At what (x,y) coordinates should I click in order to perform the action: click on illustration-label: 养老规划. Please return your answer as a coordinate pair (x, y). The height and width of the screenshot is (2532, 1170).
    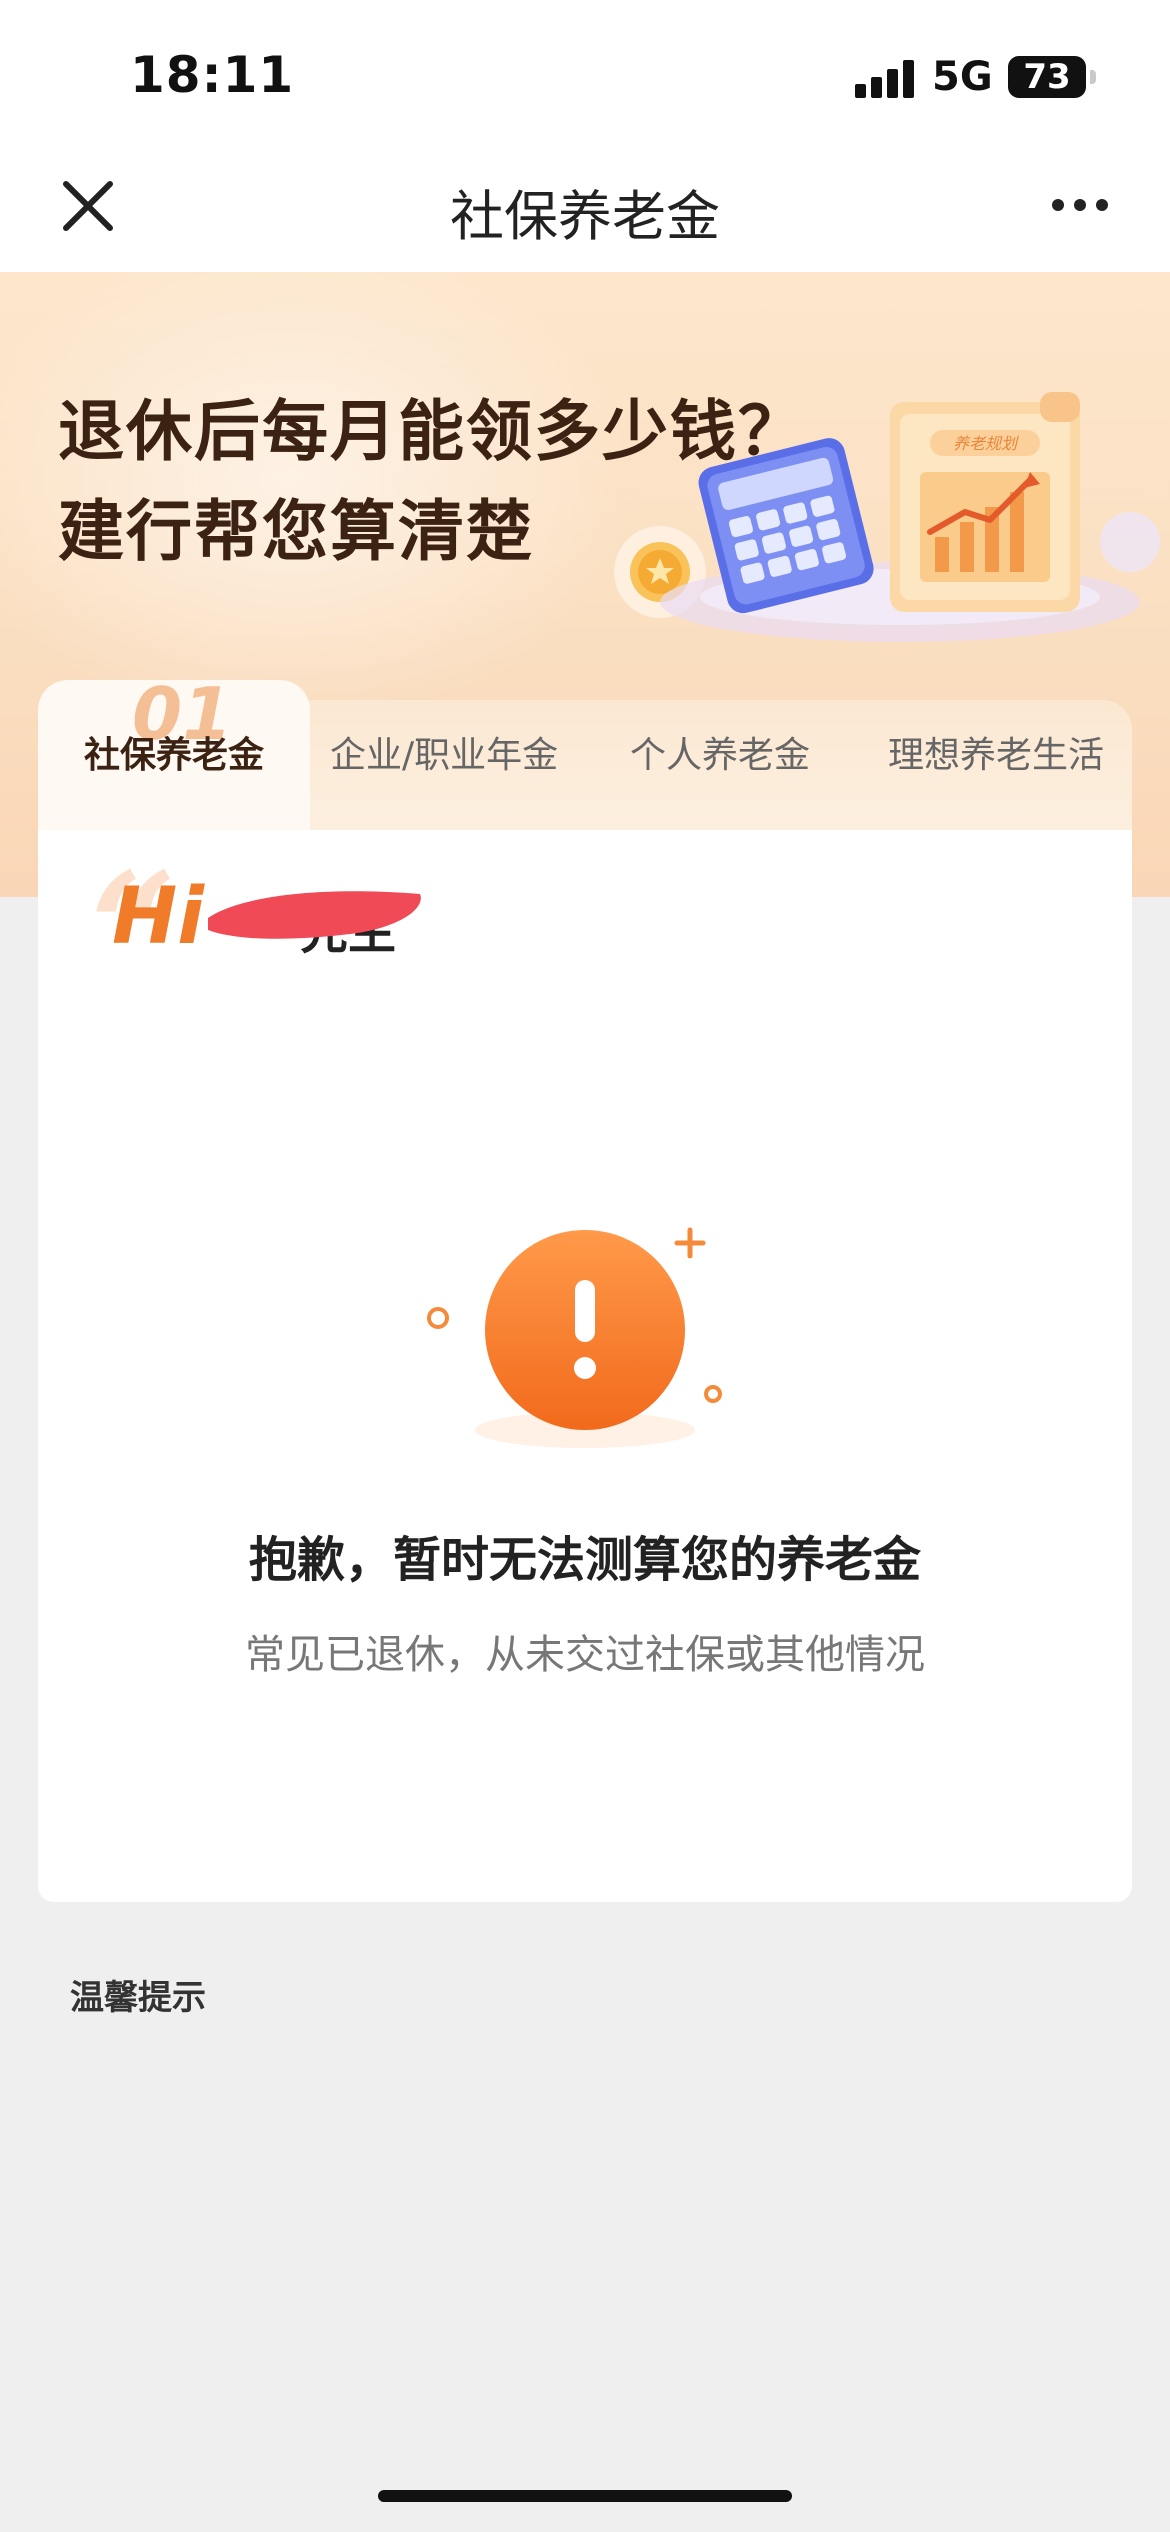
    Looking at the image, I should click on (986, 443).